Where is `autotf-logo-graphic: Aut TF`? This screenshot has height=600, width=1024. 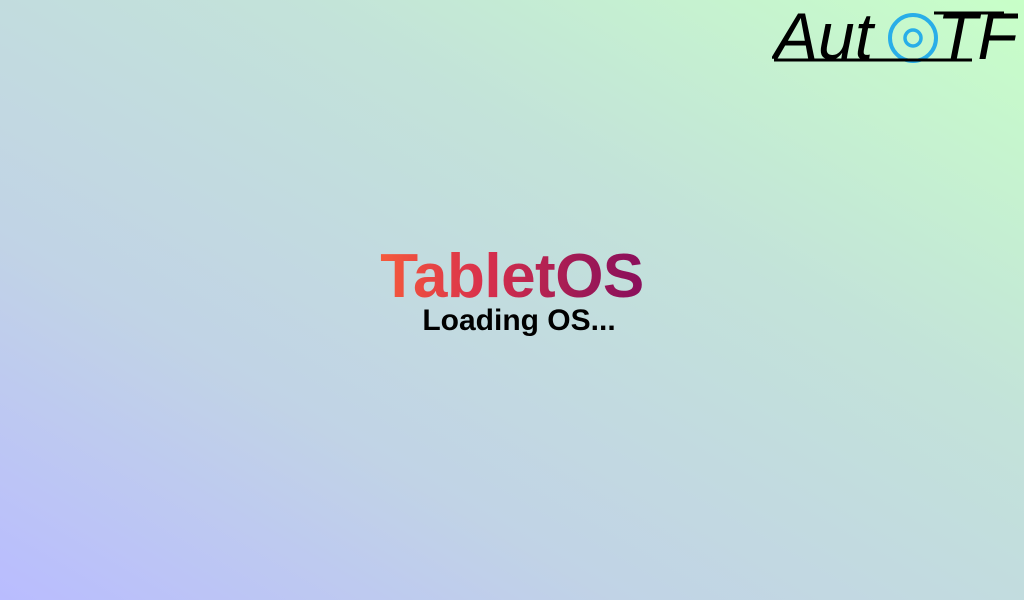
autotf-logo-graphic: Aut TF is located at coordinates (895, 34).